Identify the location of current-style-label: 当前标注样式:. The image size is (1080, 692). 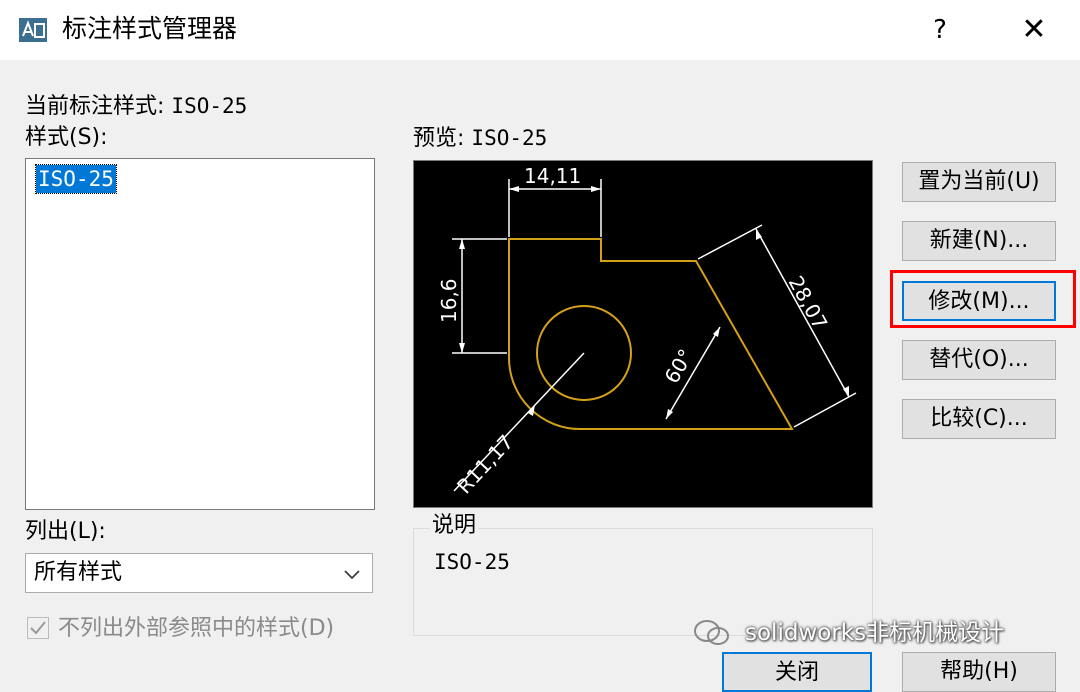
(95, 106).